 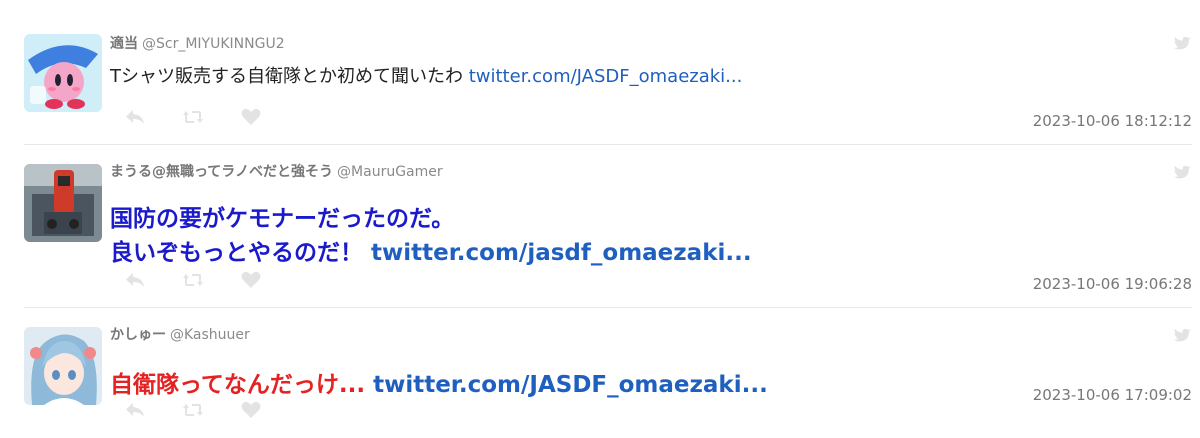 I want to click on author-row: 適当 @Scr_MIYUKINNGU2, so click(x=197, y=44).